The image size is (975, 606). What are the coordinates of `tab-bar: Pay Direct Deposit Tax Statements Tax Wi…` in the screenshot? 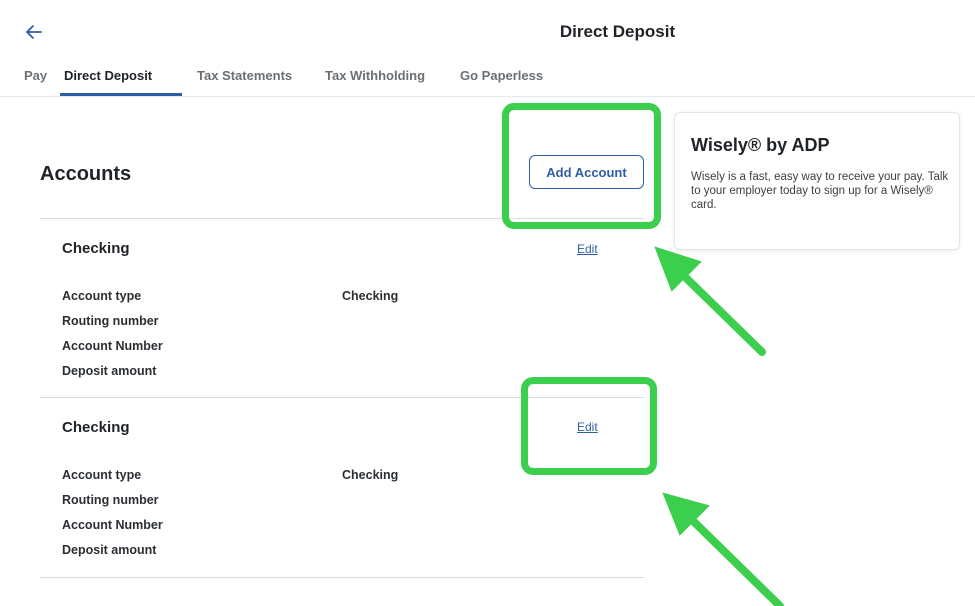 It's located at (487, 78).